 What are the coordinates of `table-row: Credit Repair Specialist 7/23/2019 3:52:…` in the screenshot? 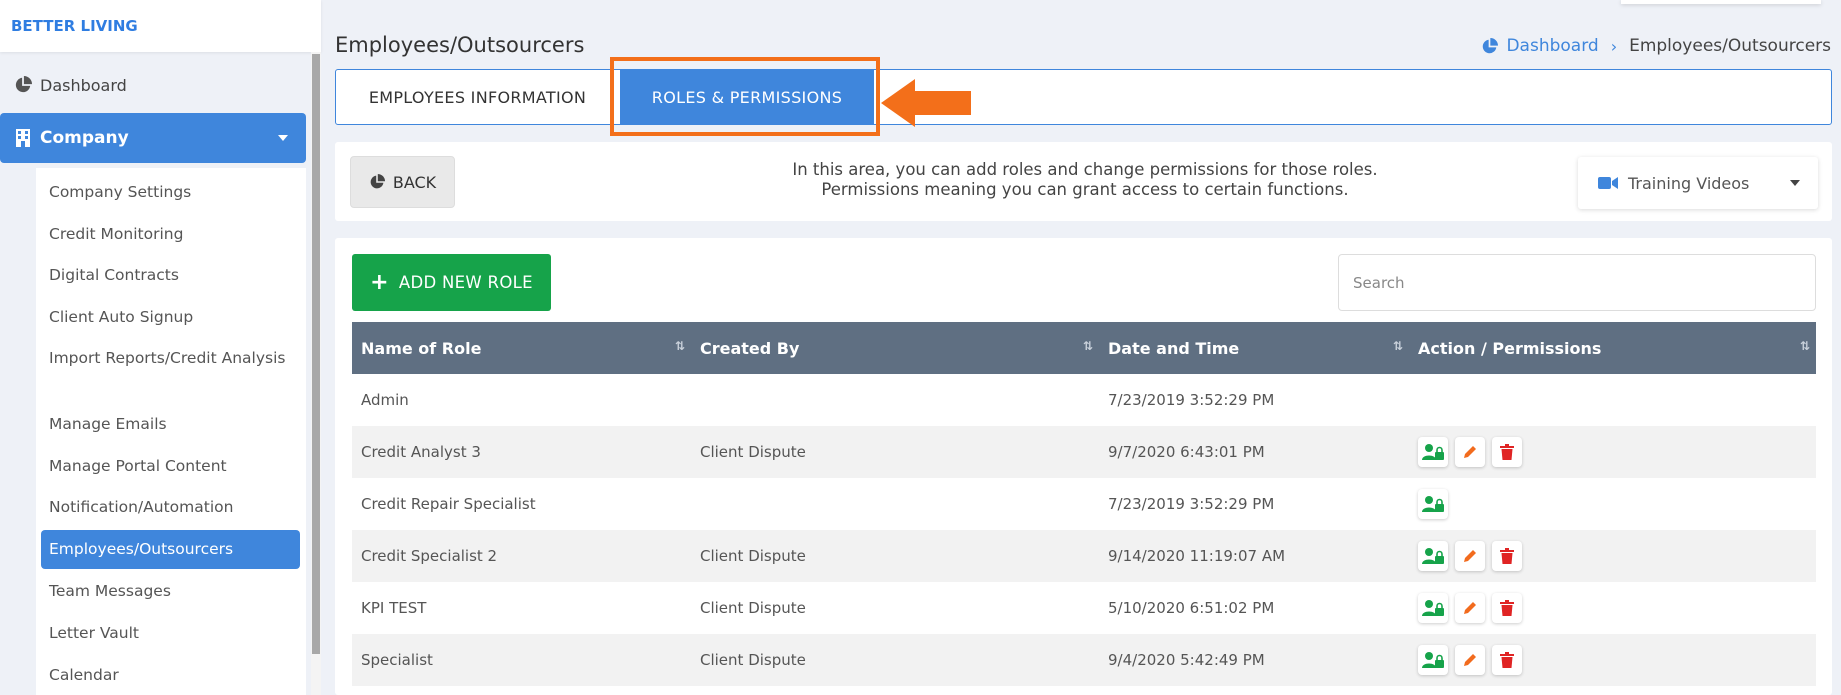 It's located at (1084, 504).